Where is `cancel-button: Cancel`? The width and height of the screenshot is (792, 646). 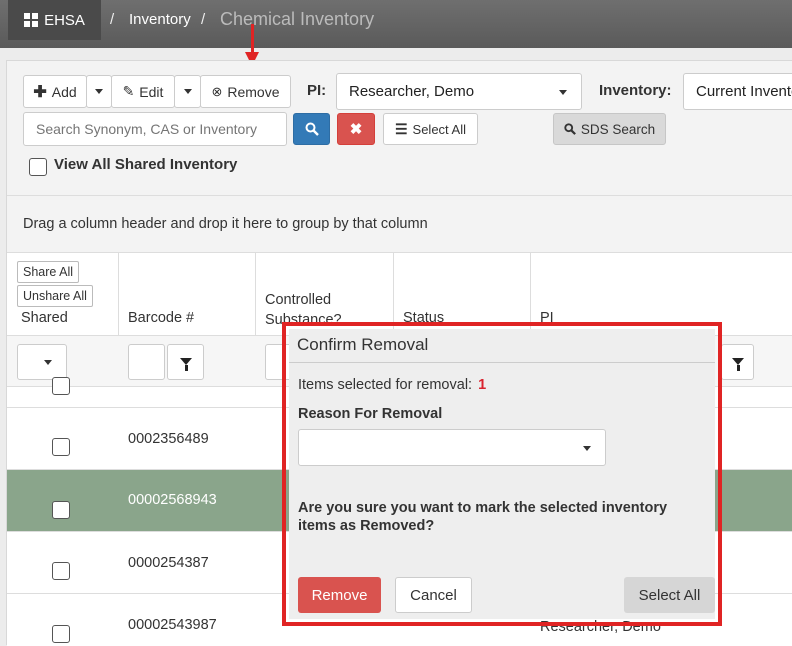 cancel-button: Cancel is located at coordinates (433, 595).